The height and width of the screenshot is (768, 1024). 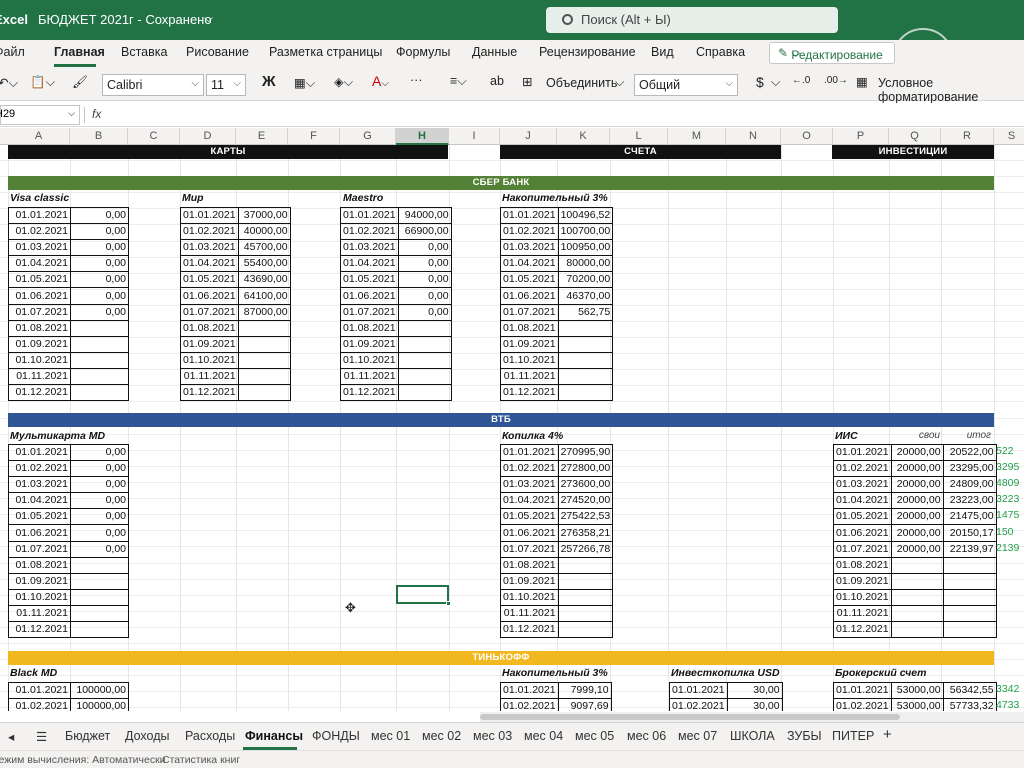 I want to click on tab-funds: ФОНДЫ, so click(x=336, y=736).